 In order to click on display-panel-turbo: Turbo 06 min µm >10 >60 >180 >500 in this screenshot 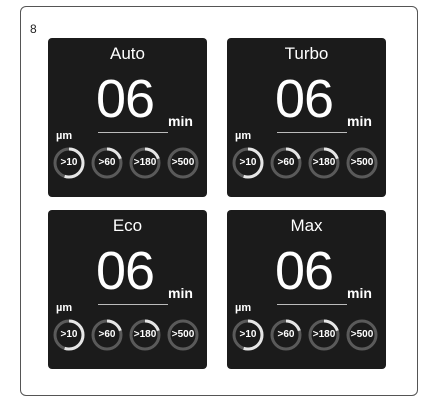, I will do `click(306, 117)`.